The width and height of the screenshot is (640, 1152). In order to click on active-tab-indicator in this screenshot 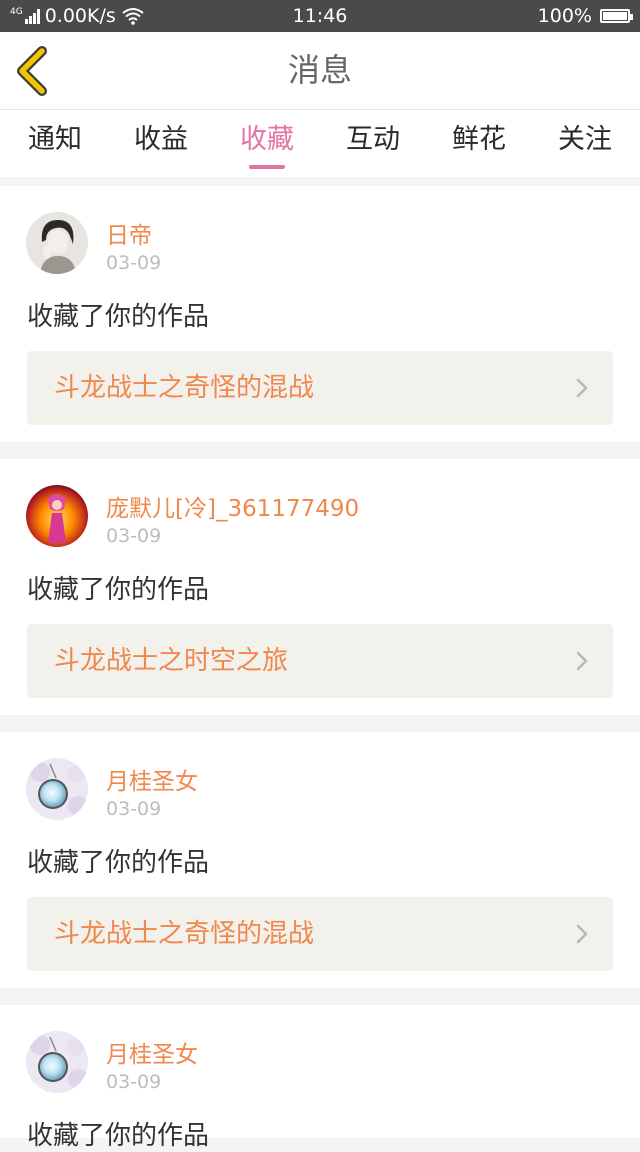, I will do `click(267, 167)`.